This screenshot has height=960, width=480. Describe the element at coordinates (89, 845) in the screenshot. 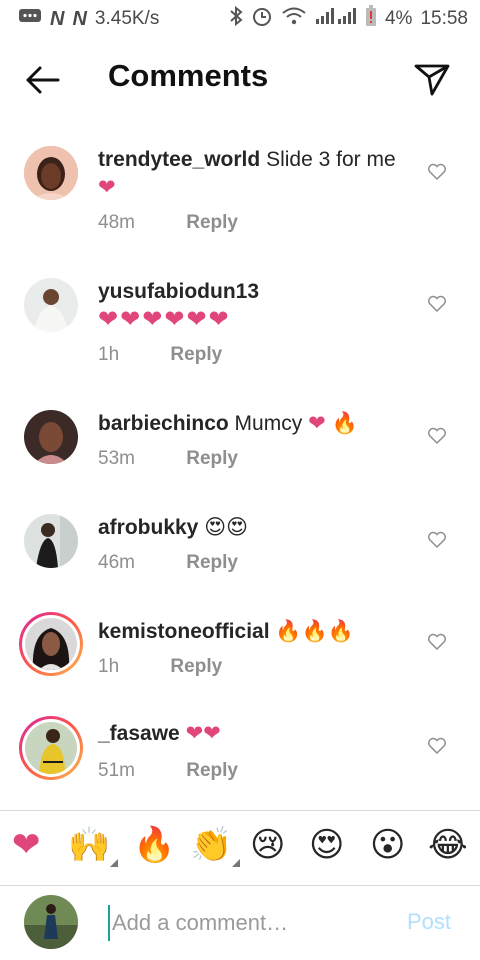

I see `emoji-glyph: 🙌` at that location.